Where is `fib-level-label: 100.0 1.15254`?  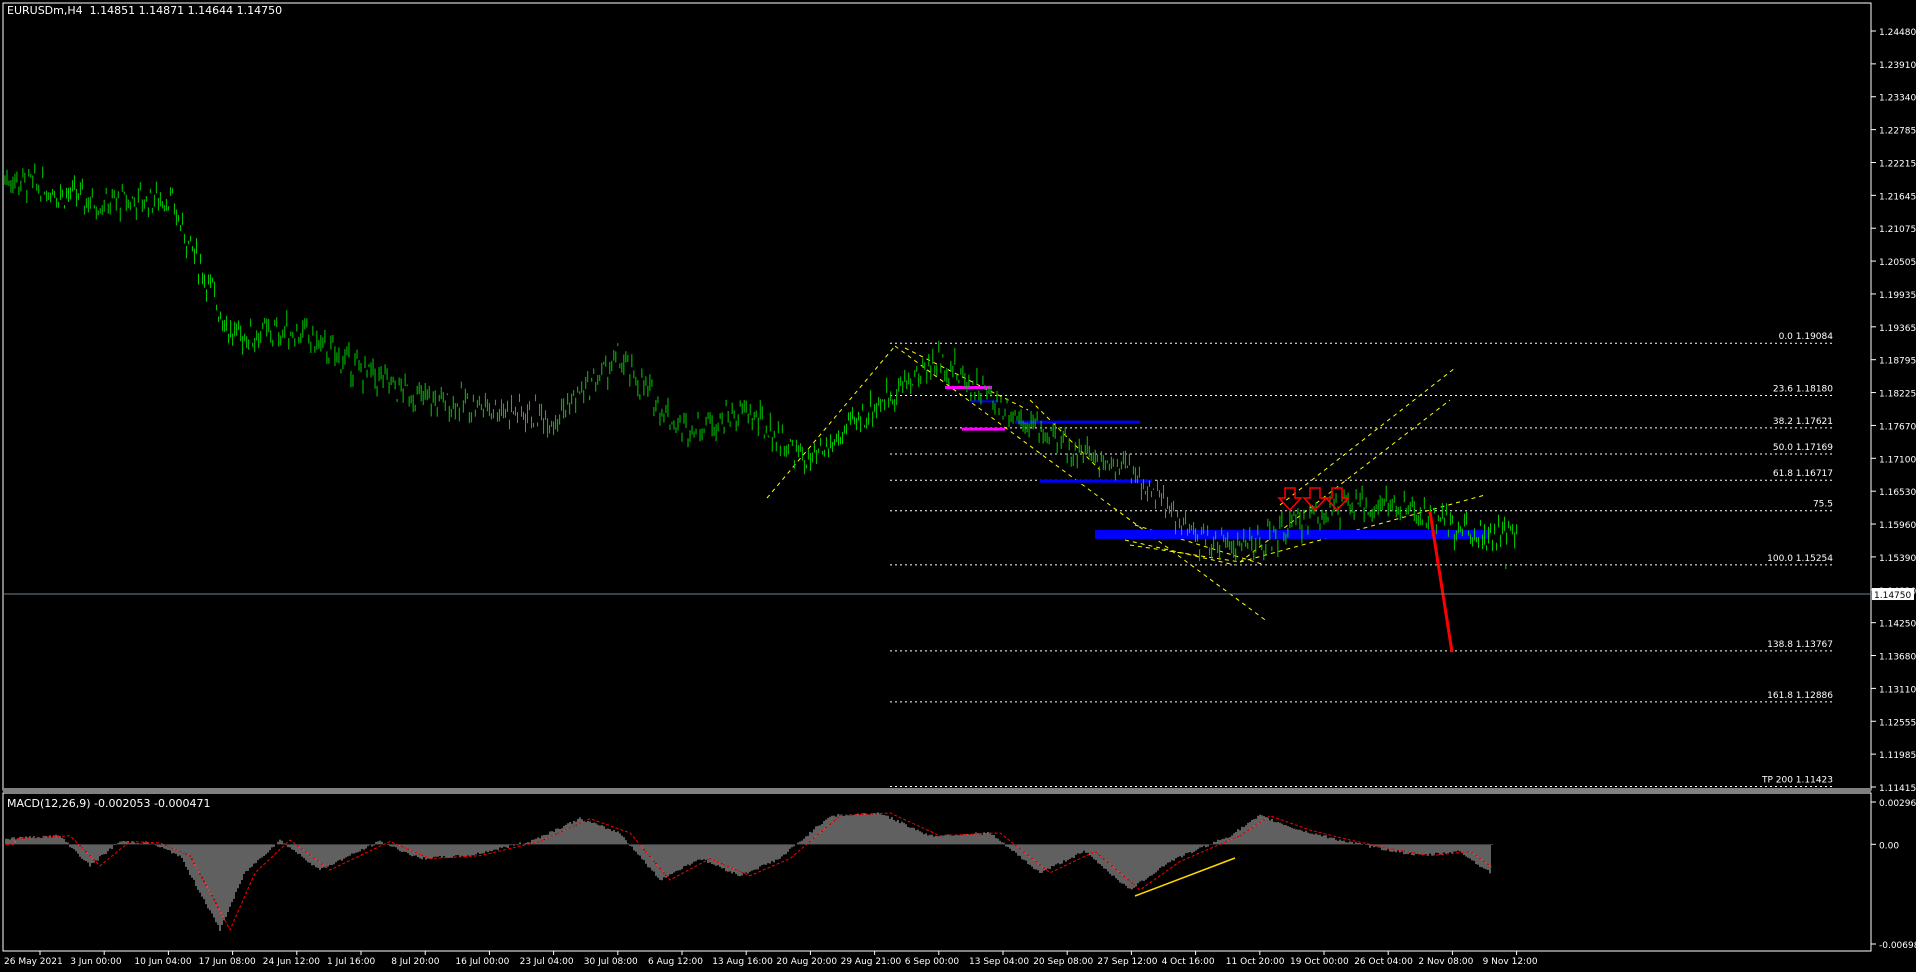 fib-level-label: 100.0 1.15254 is located at coordinates (1800, 559).